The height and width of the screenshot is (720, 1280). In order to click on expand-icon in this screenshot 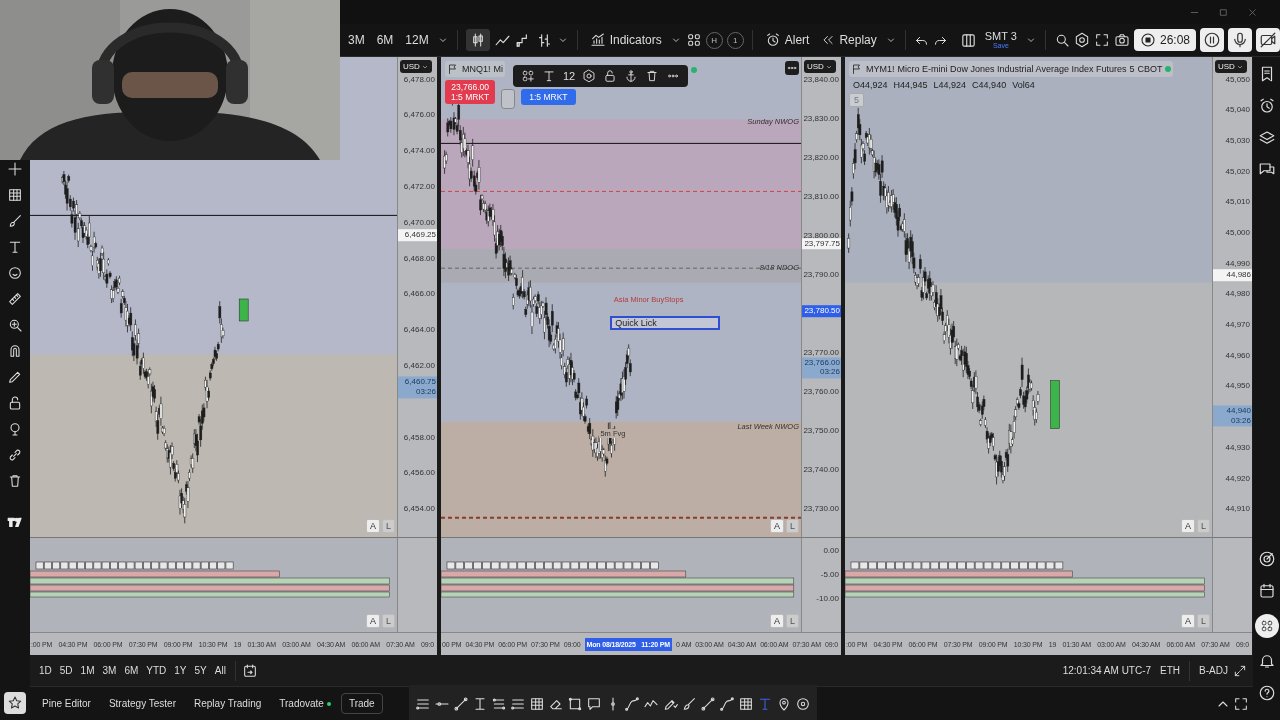, I will do `click(1240, 670)`.